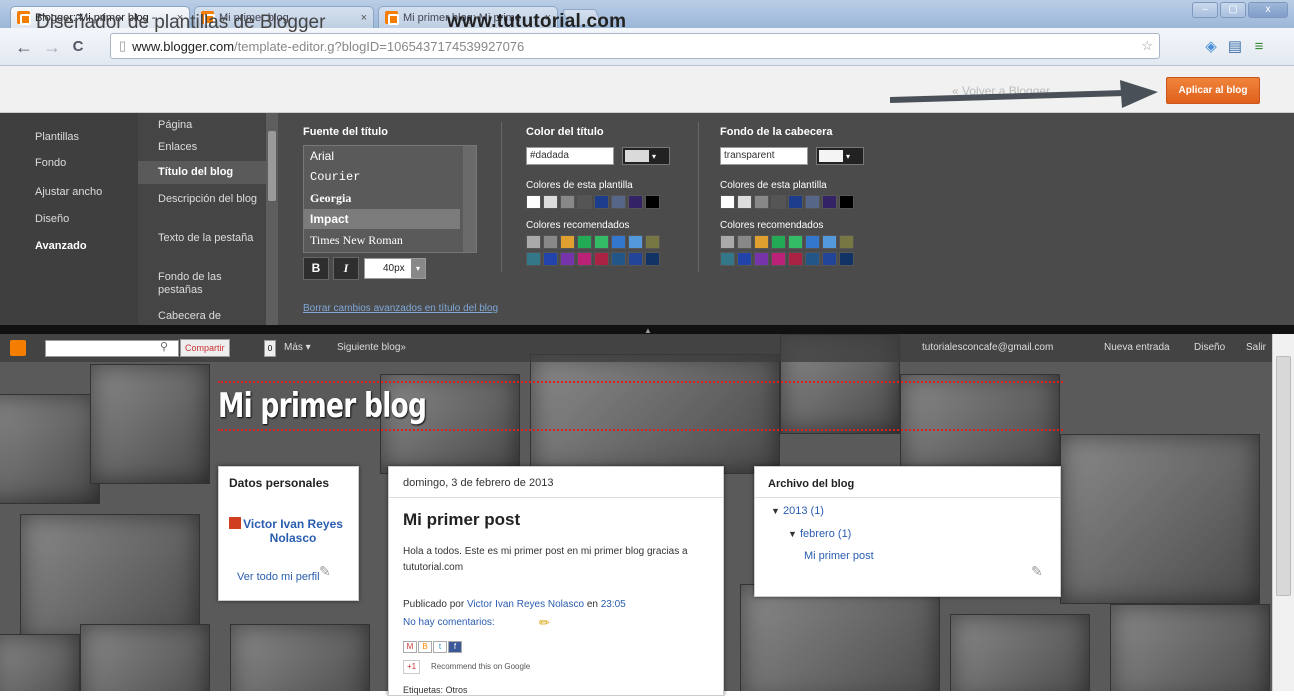  Describe the element at coordinates (57, 137) in the screenshot. I see `nav-plantillas: Plantillas` at that location.